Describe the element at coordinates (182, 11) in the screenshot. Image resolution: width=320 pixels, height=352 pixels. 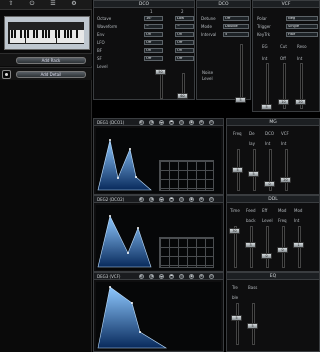
I see `dco-col2-label: 2` at that location.